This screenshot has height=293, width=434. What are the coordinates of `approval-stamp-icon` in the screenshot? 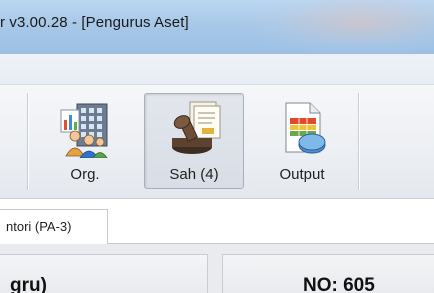 It's located at (196, 127).